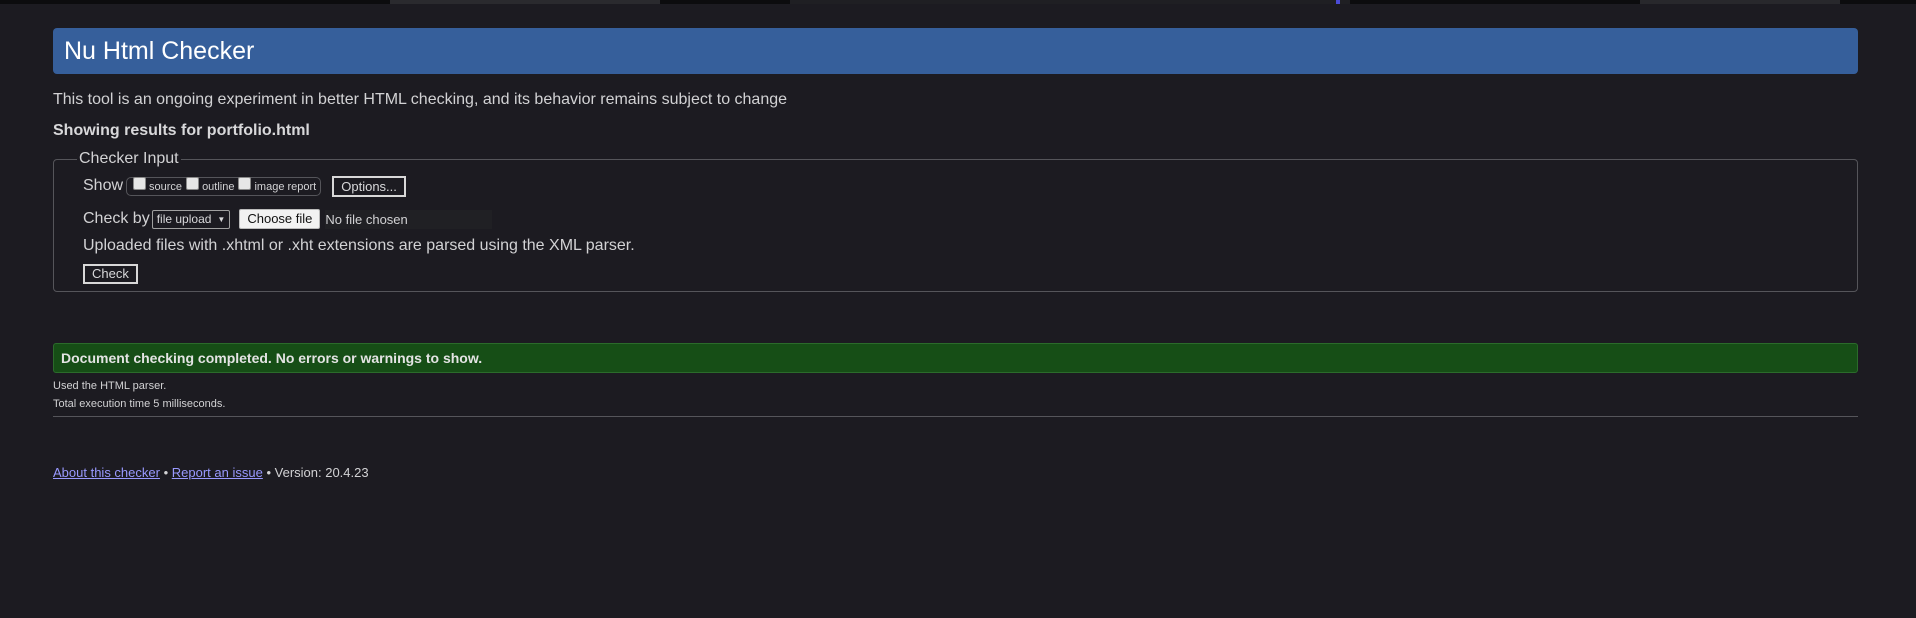  What do you see at coordinates (955, 274) in the screenshot?
I see `check-button-row: Check` at bounding box center [955, 274].